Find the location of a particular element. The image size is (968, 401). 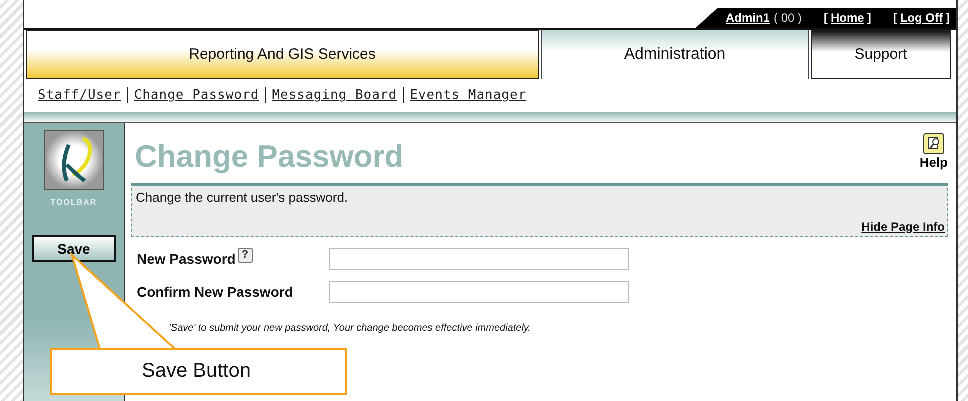

header-link: Home is located at coordinates (847, 18).